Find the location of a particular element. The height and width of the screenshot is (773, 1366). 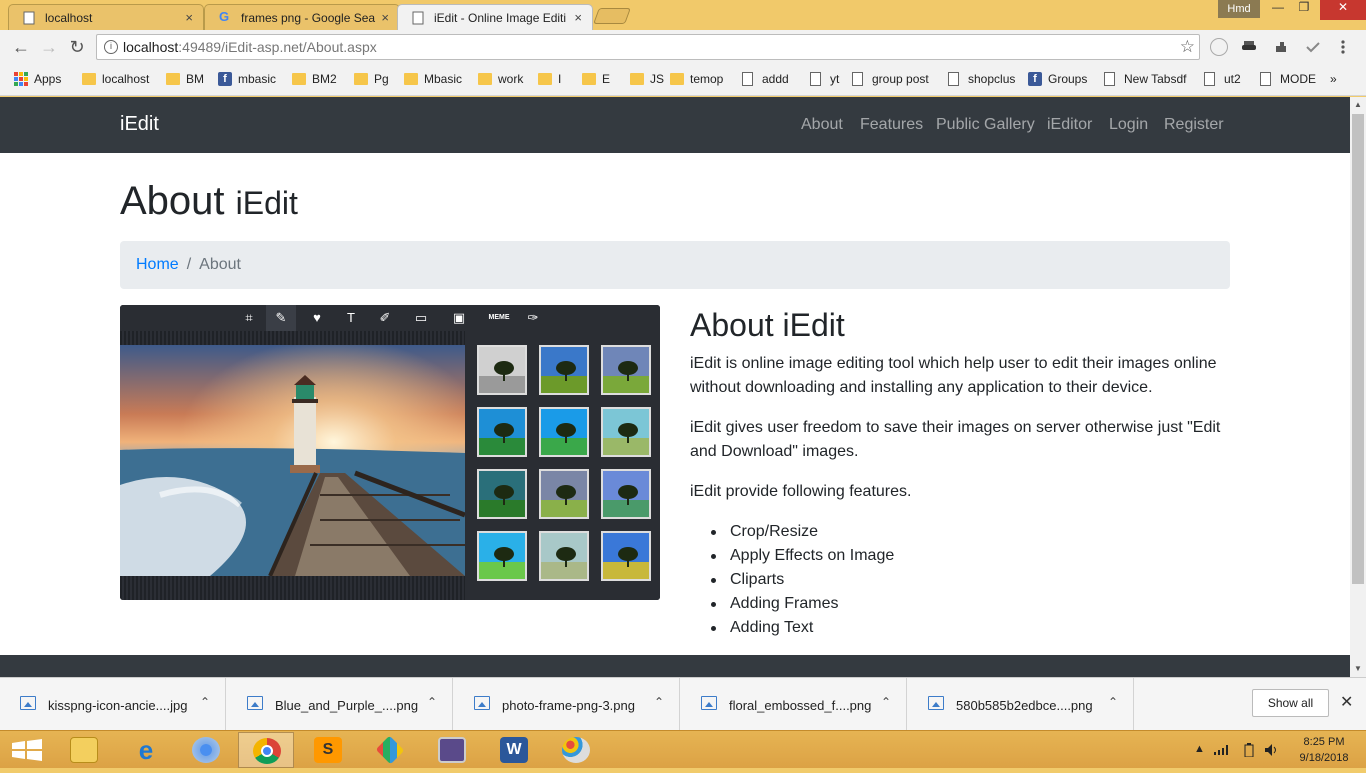

new-tab-button is located at coordinates (612, 16).